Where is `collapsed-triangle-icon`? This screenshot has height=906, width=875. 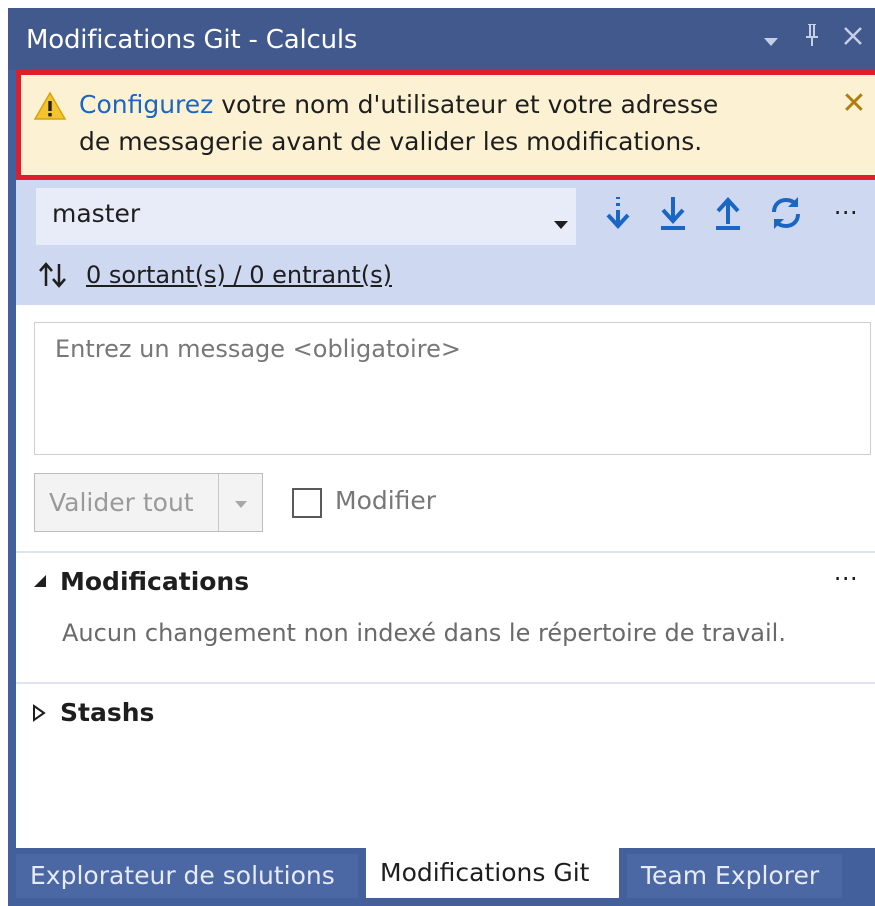
collapsed-triangle-icon is located at coordinates (41, 713).